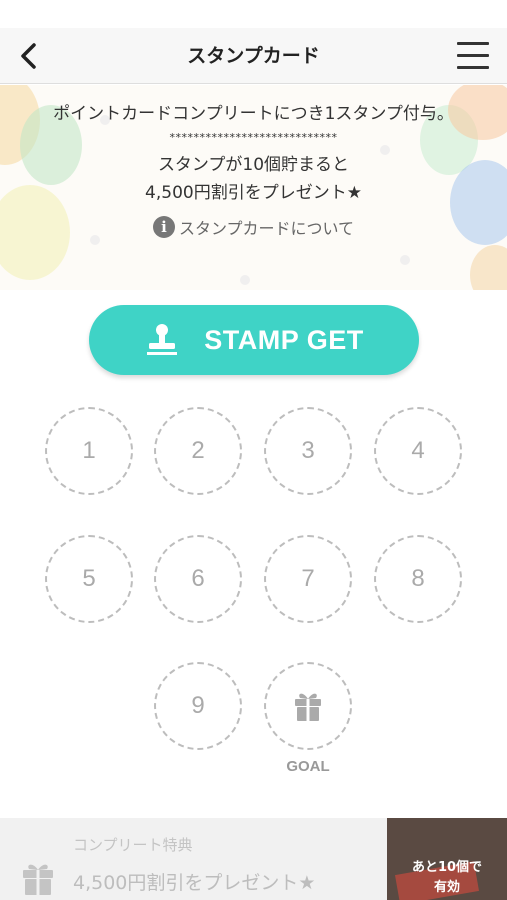 This screenshot has height=900, width=507. I want to click on menu-button, so click(473, 56).